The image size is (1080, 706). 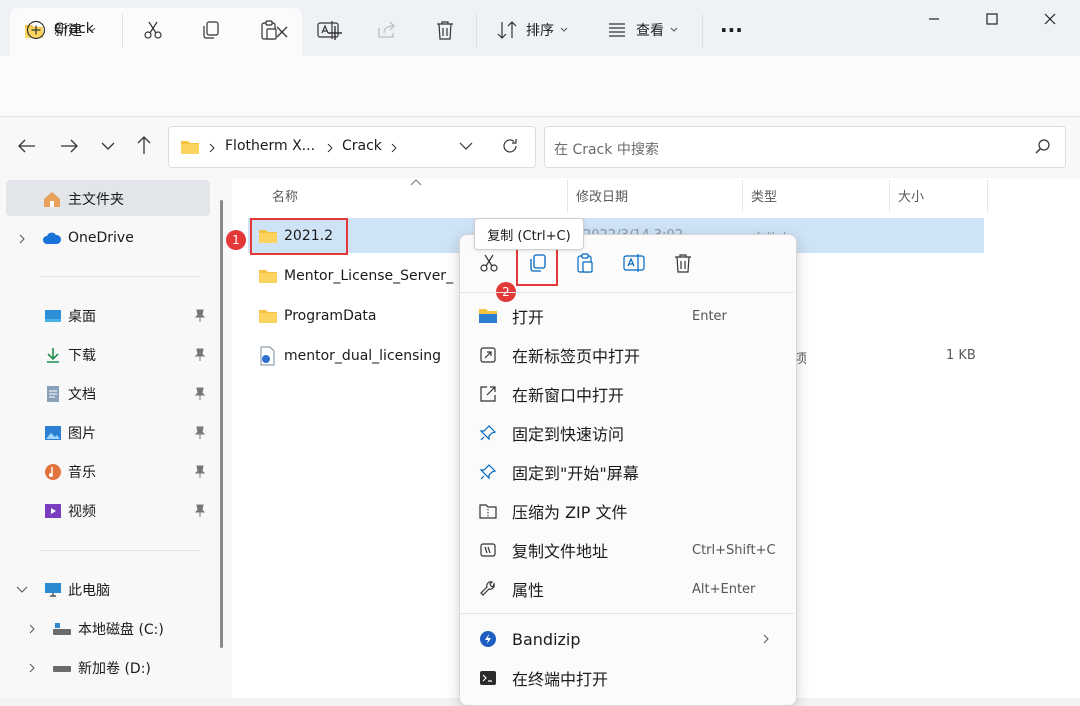 I want to click on nav-item-downloads: 下载, so click(x=70, y=355).